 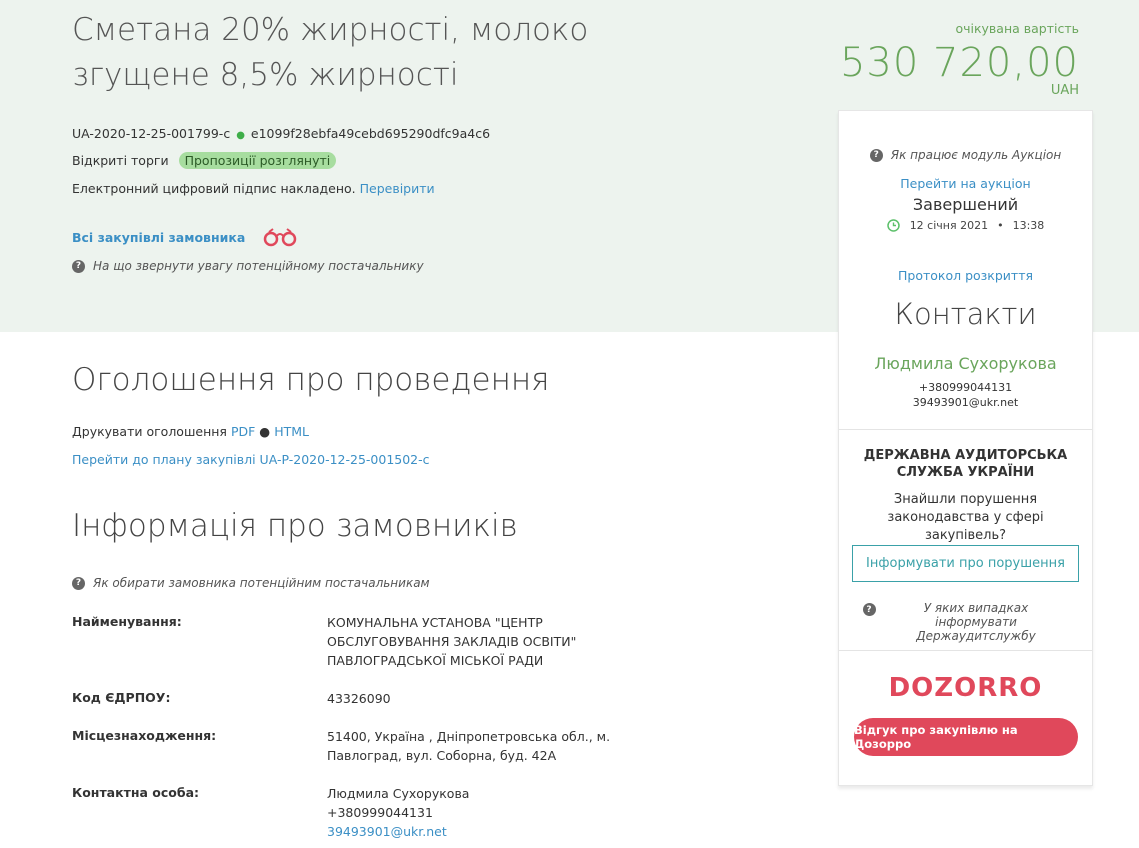 I want to click on binoculars-icon, so click(x=280, y=237).